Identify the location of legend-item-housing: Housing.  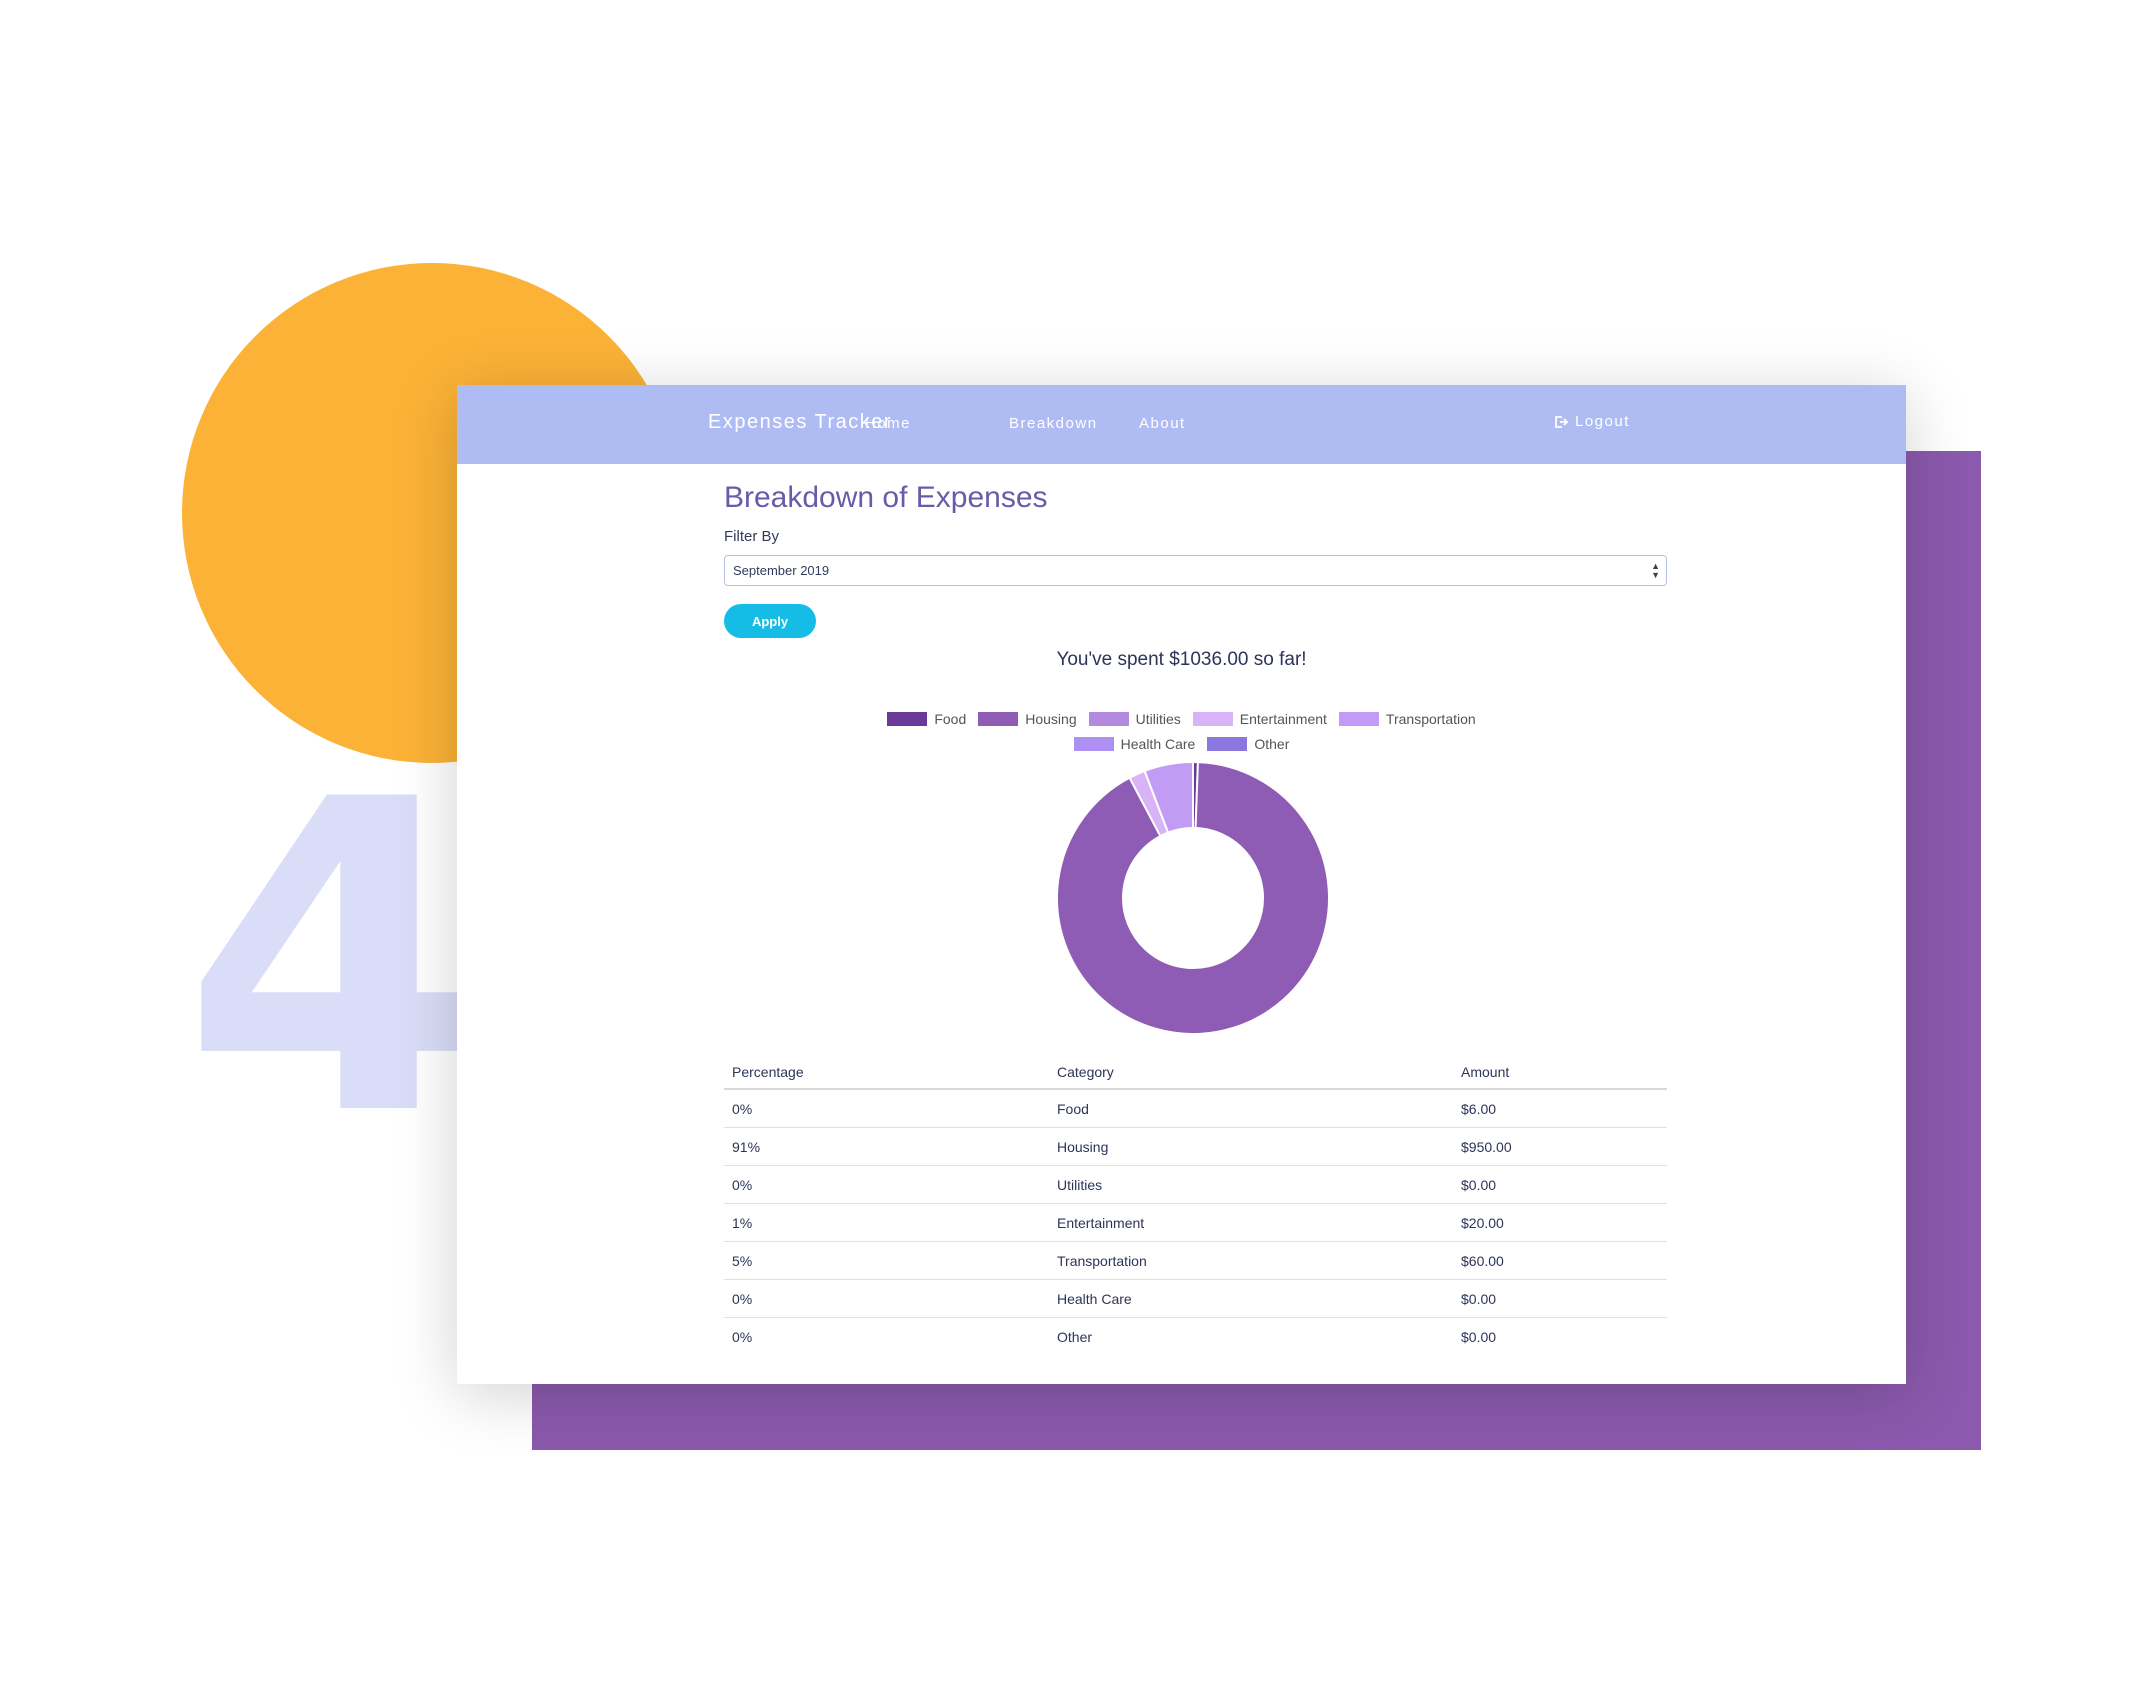
(1027, 718).